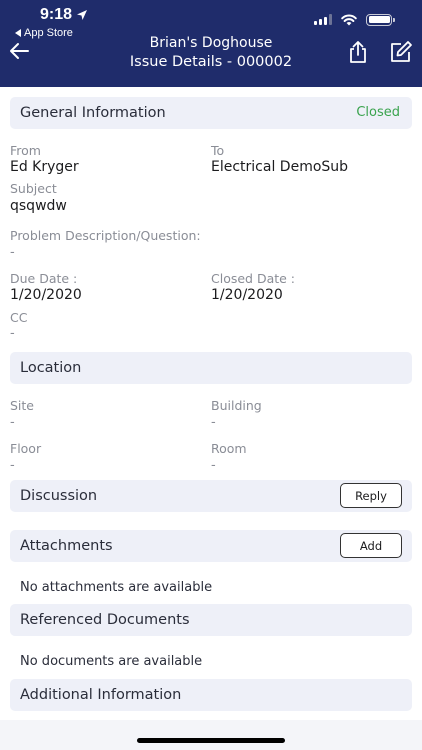 This screenshot has width=422, height=750. I want to click on status-badge: Closed, so click(378, 112).